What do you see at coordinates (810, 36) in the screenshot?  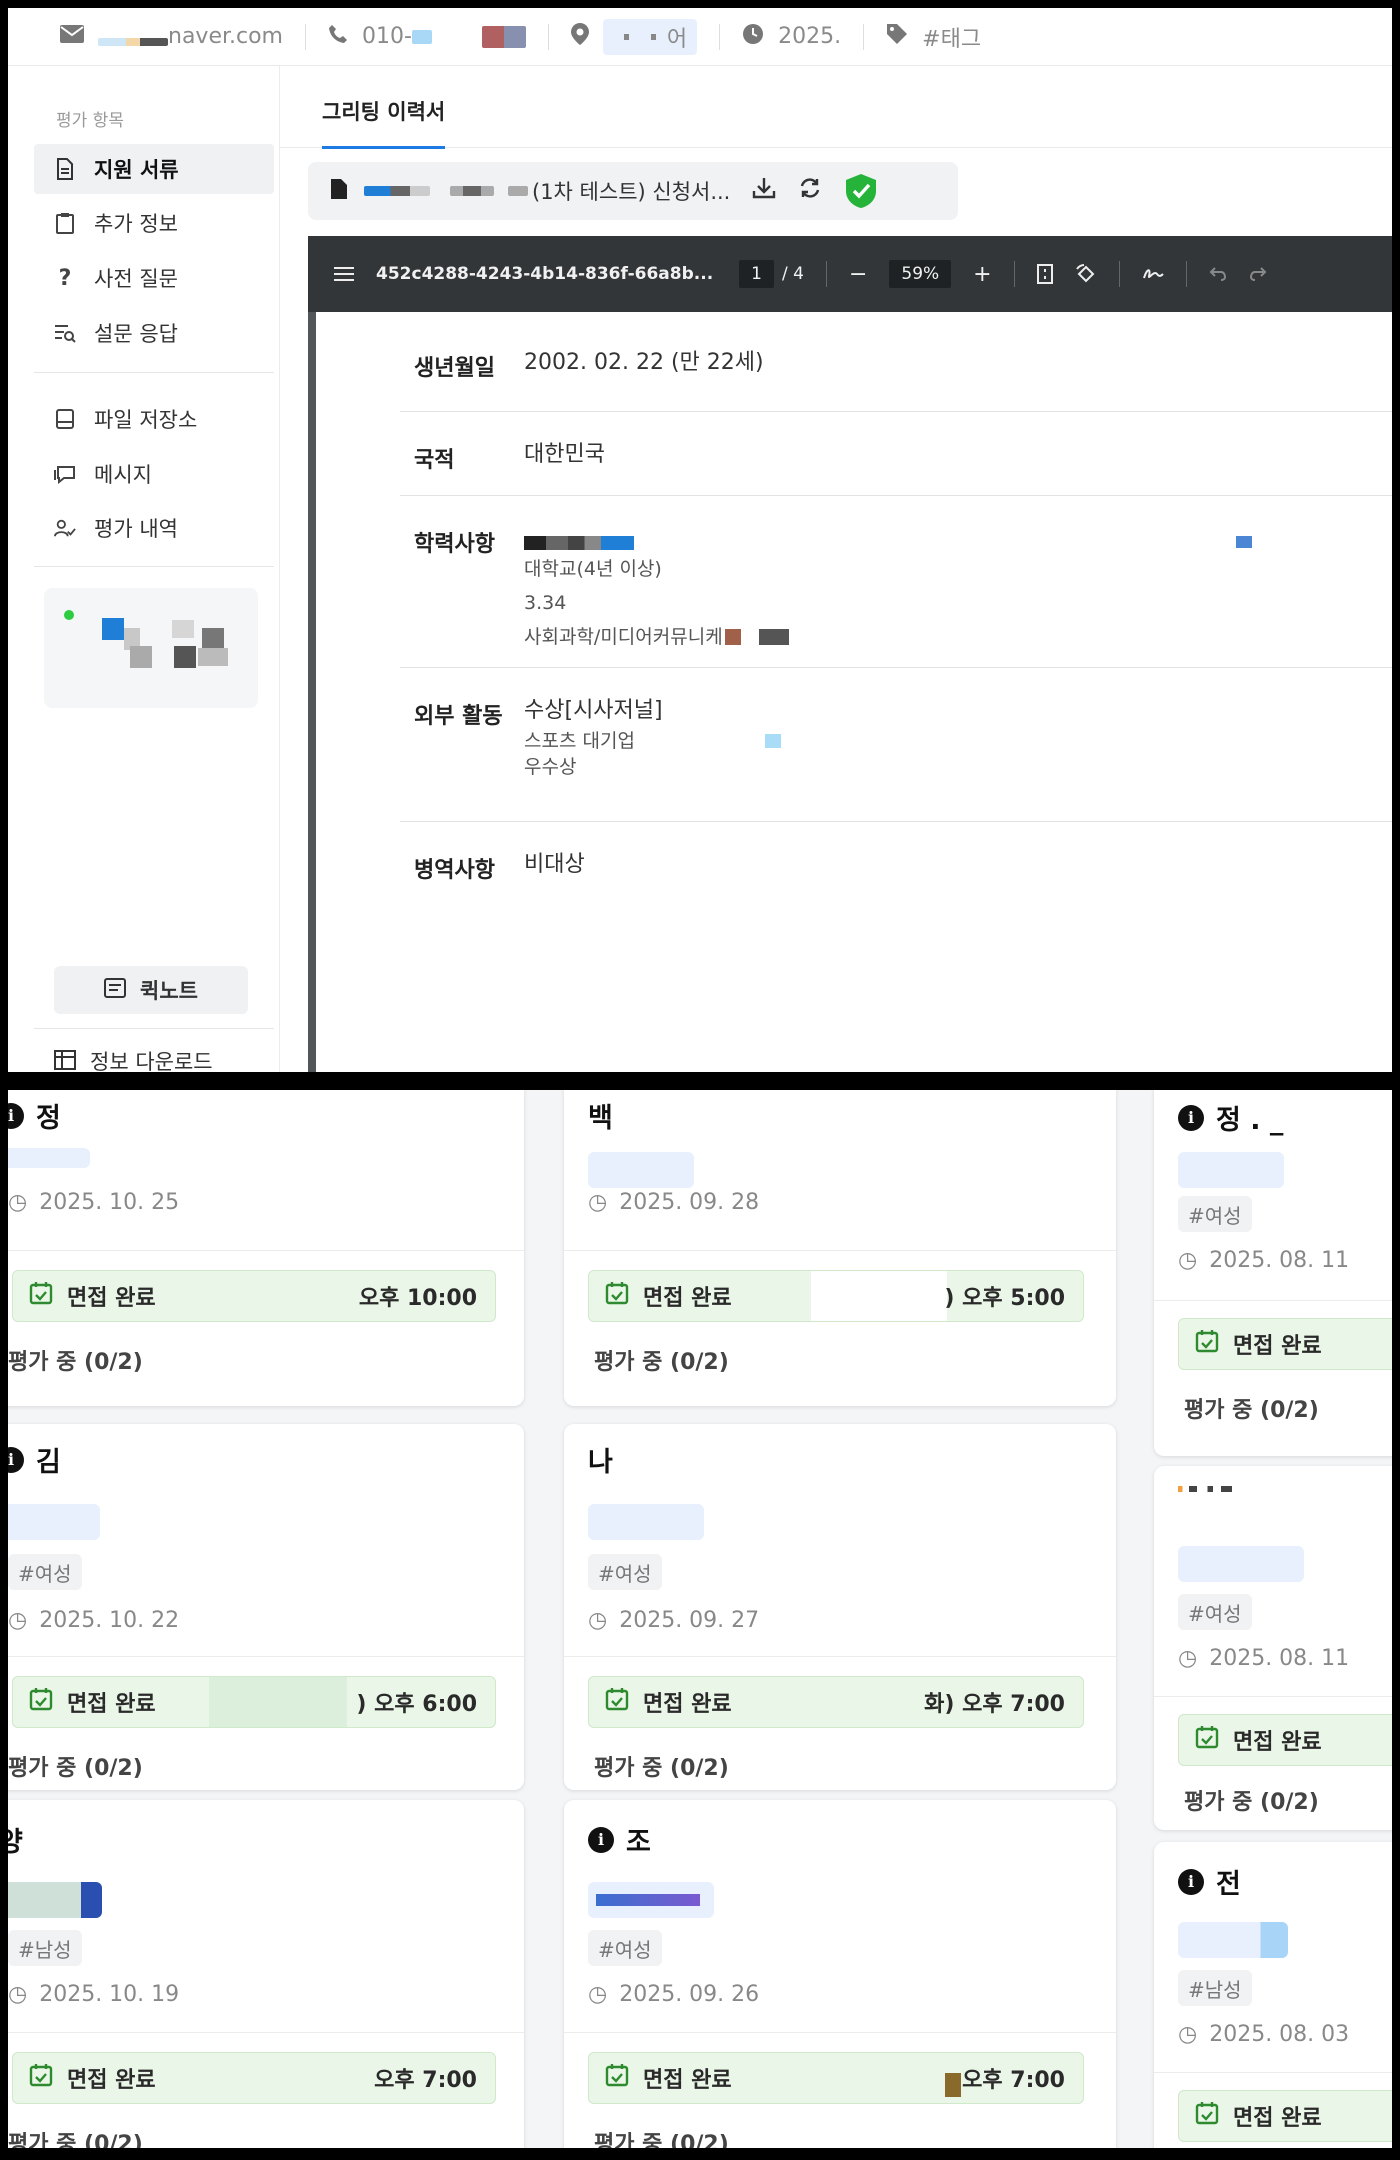 I see `date-text: 2025.` at bounding box center [810, 36].